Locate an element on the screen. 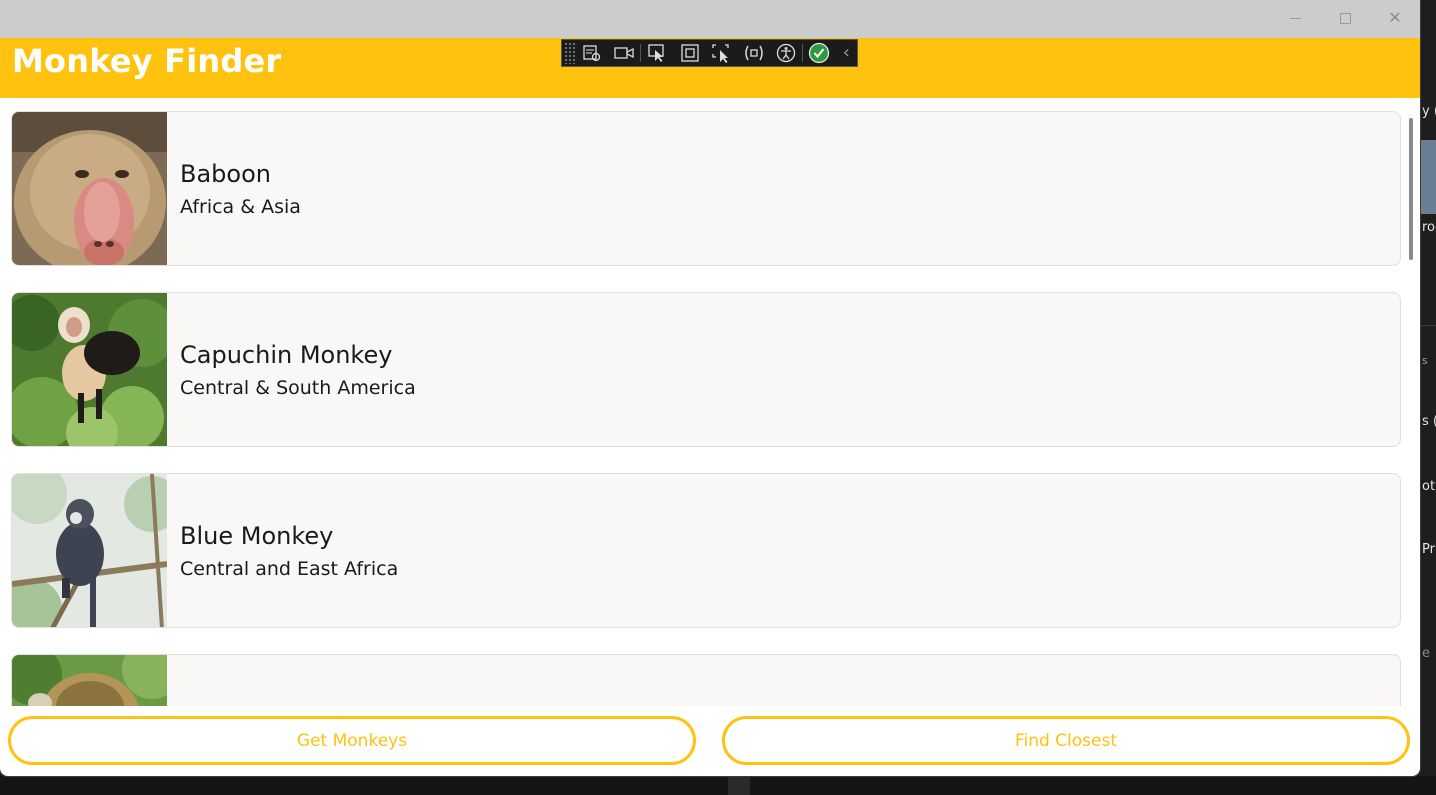 The height and width of the screenshot is (795, 1436). select-element-button is located at coordinates (657, 53).